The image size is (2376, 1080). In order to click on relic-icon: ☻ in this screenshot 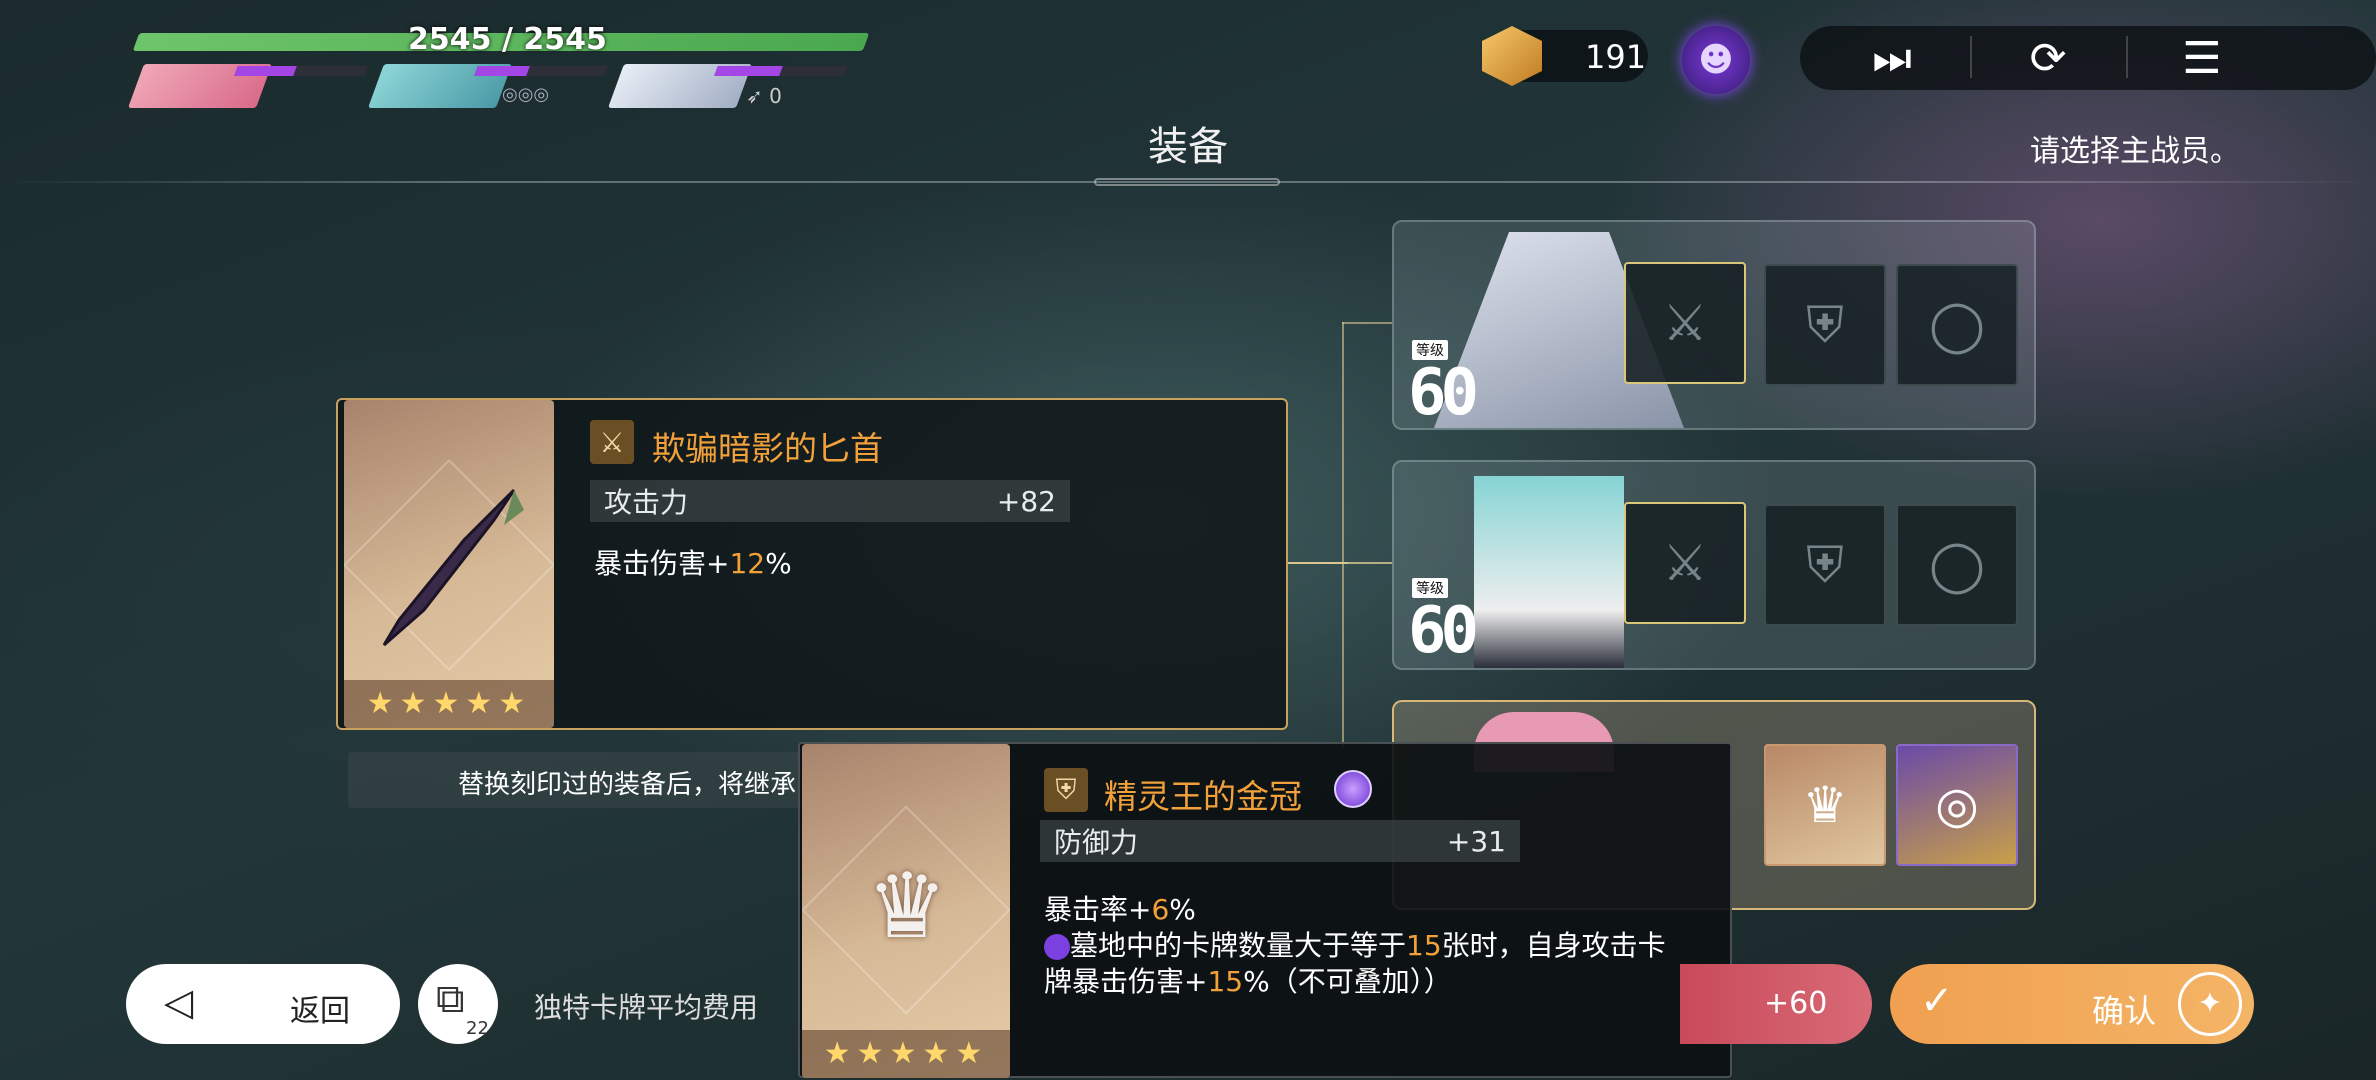, I will do `click(1716, 60)`.